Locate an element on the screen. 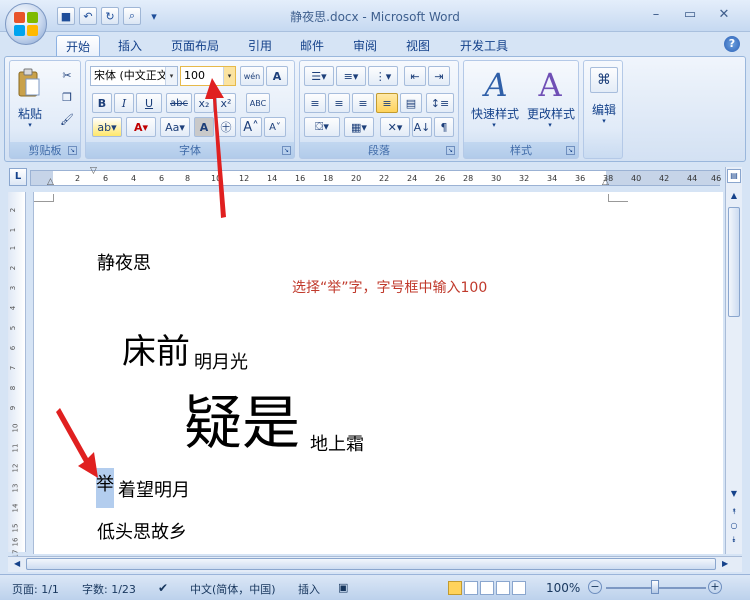  horizontal-scrollbar: ◀ ▶ is located at coordinates (375, 564).